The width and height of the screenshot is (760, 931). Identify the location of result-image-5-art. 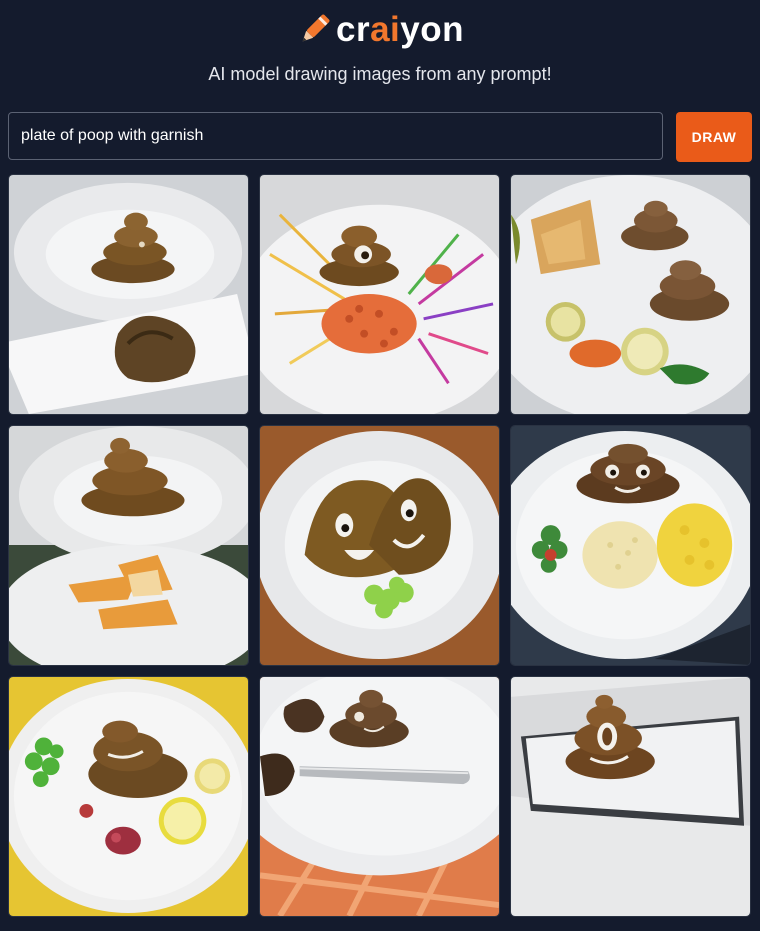
(379, 545).